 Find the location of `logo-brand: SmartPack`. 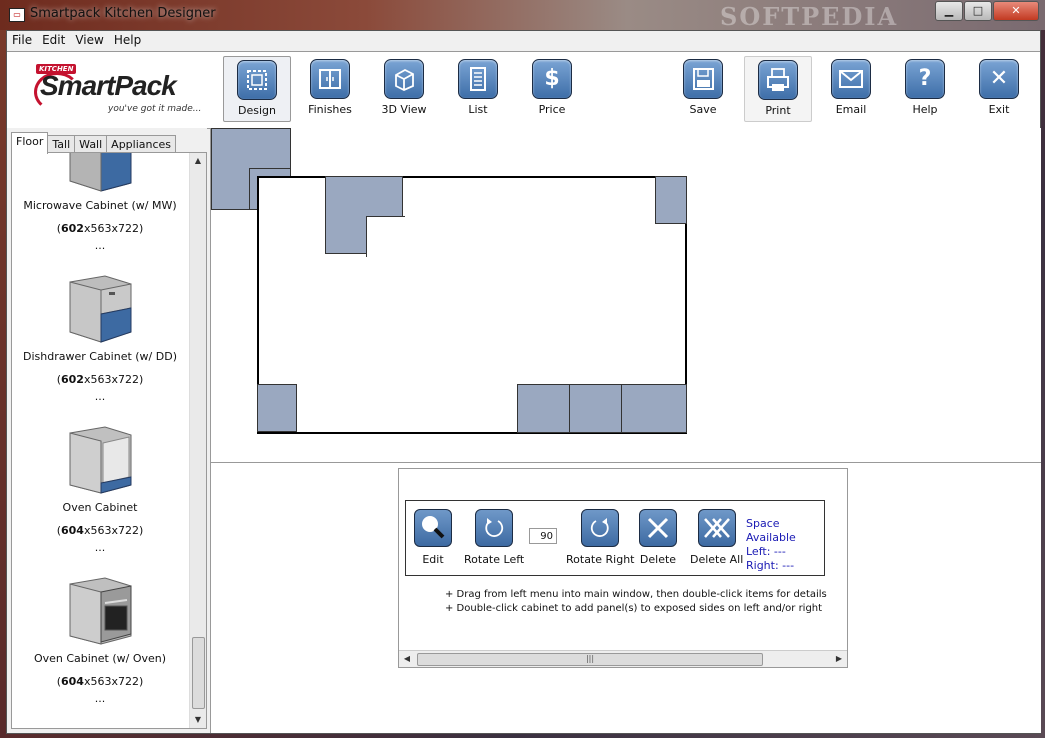

logo-brand: SmartPack is located at coordinates (108, 85).